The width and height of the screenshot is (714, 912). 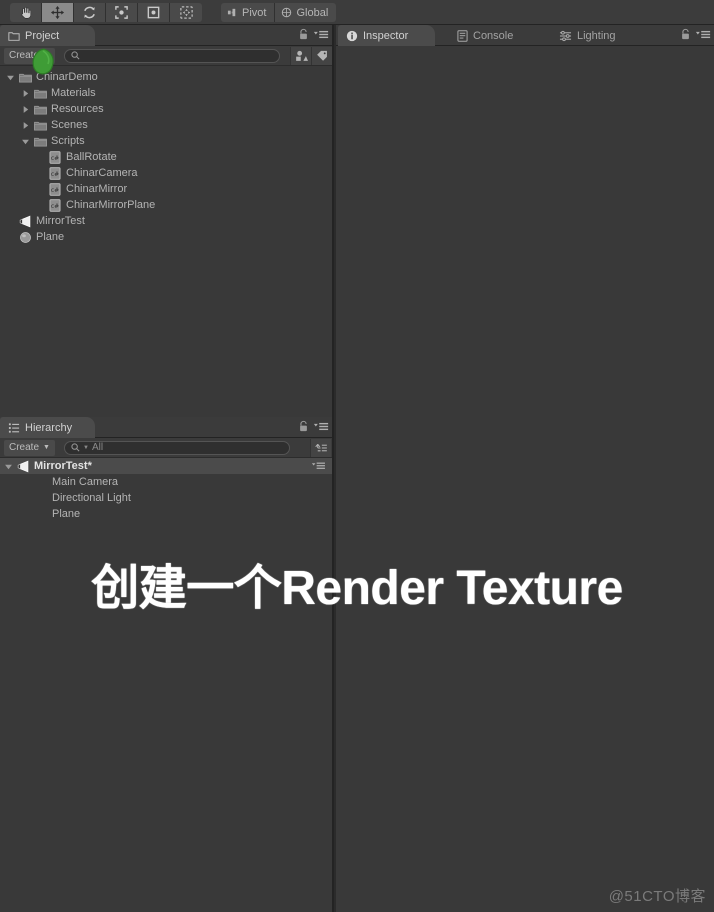 I want to click on hierarchy-toolbar: Create ▼ ▼ All, so click(x=166, y=448).